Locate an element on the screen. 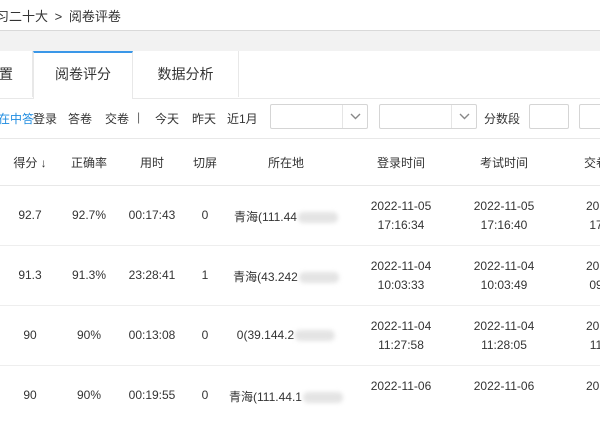 Image resolution: width=600 pixels, height=425 pixels. filter-bar: 在中答 登录 答卷 交卷 | 今天 昨天 近1月 分数段 is located at coordinates (300, 118).